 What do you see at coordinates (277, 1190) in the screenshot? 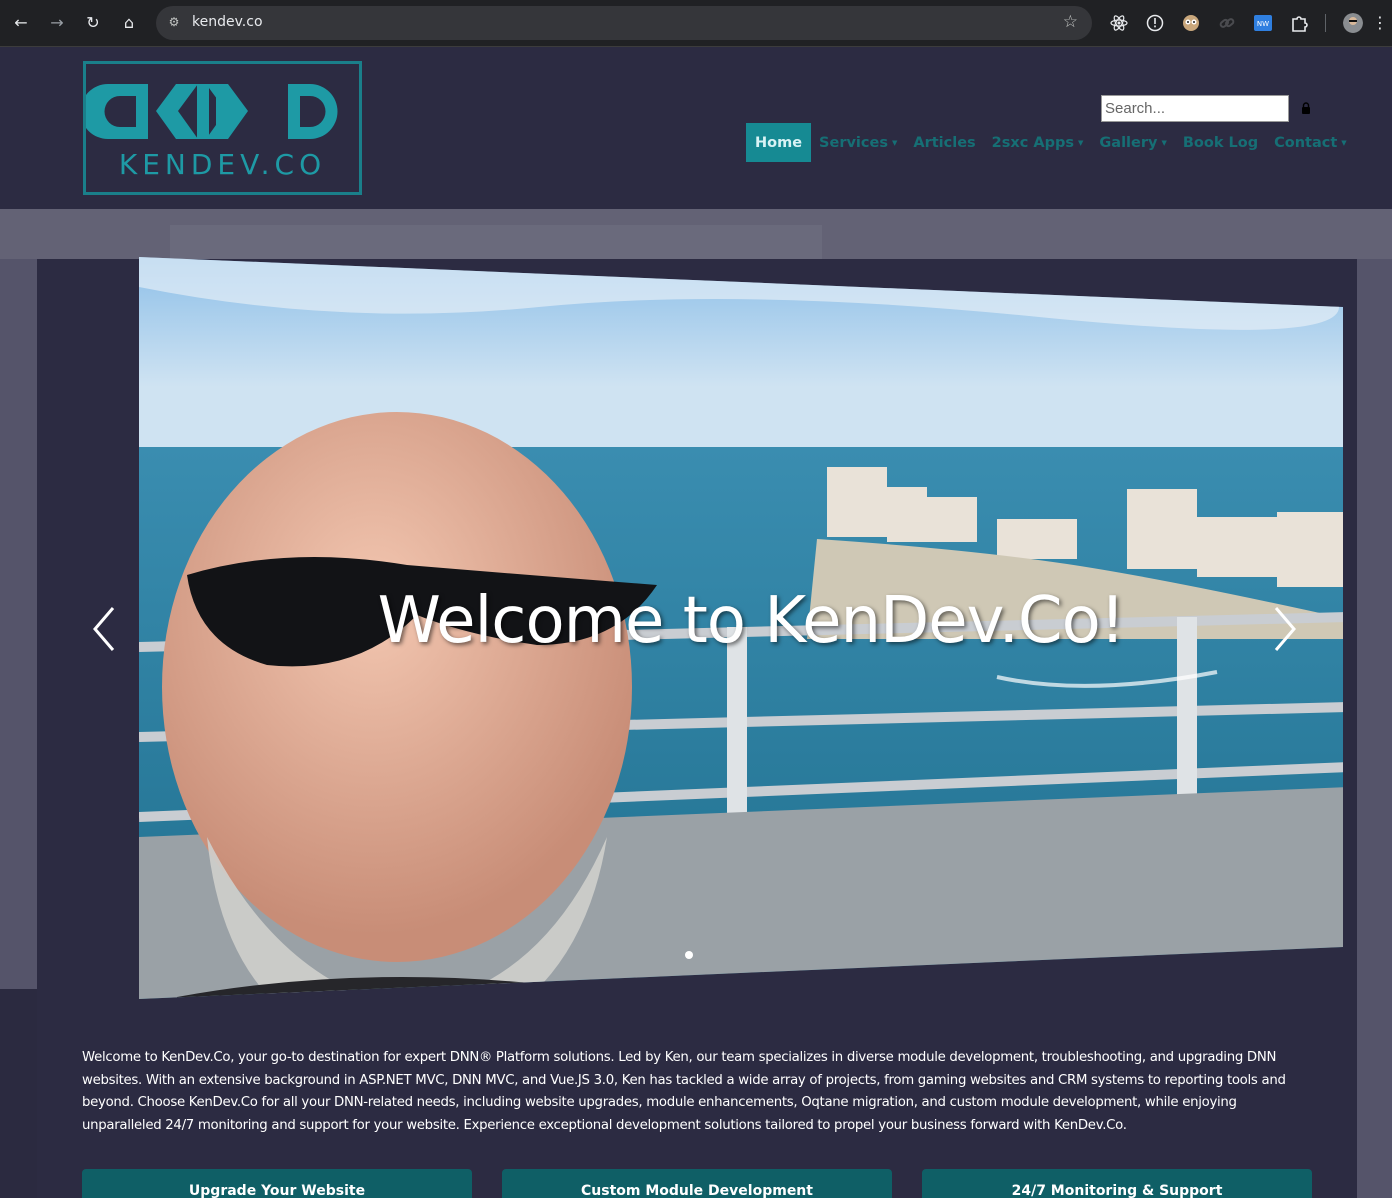
I see `cta-label: Upgrade Your Website` at bounding box center [277, 1190].